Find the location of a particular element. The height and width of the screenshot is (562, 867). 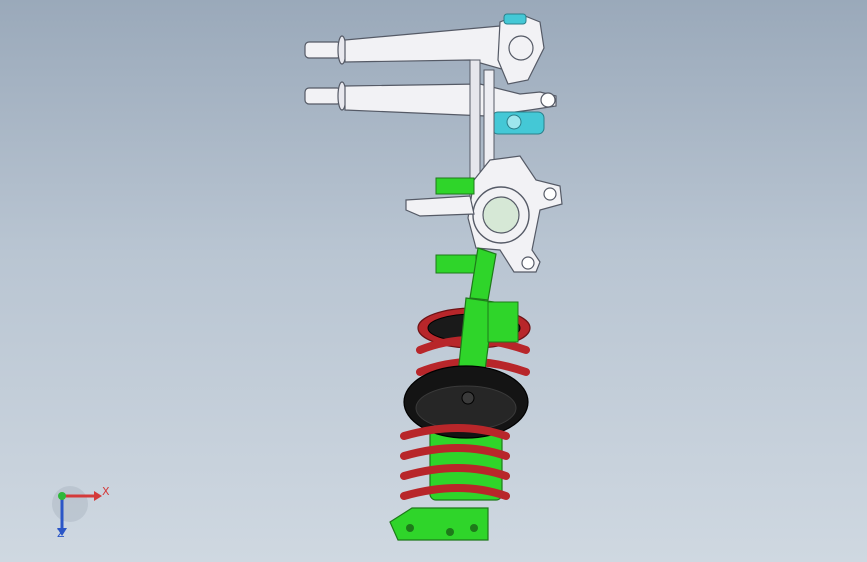

lower-arm-pin is located at coordinates (323, 96).